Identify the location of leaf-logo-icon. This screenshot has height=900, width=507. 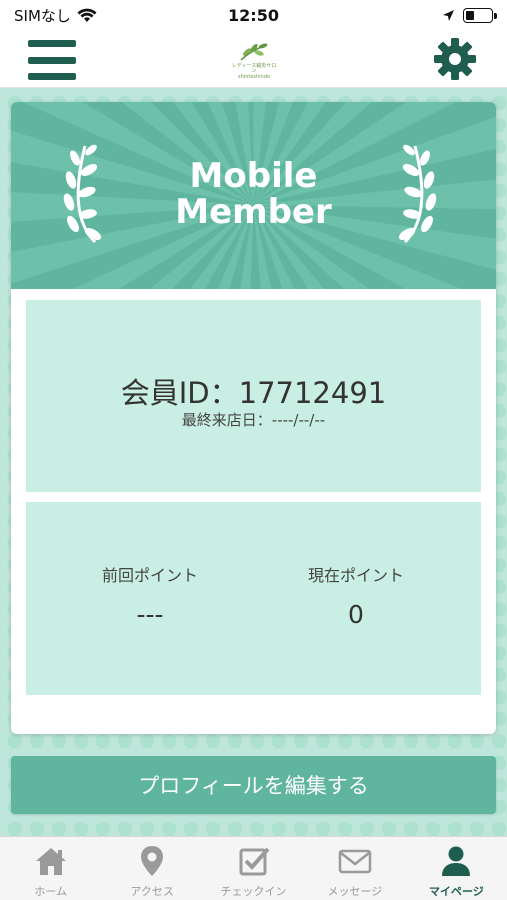
(254, 52).